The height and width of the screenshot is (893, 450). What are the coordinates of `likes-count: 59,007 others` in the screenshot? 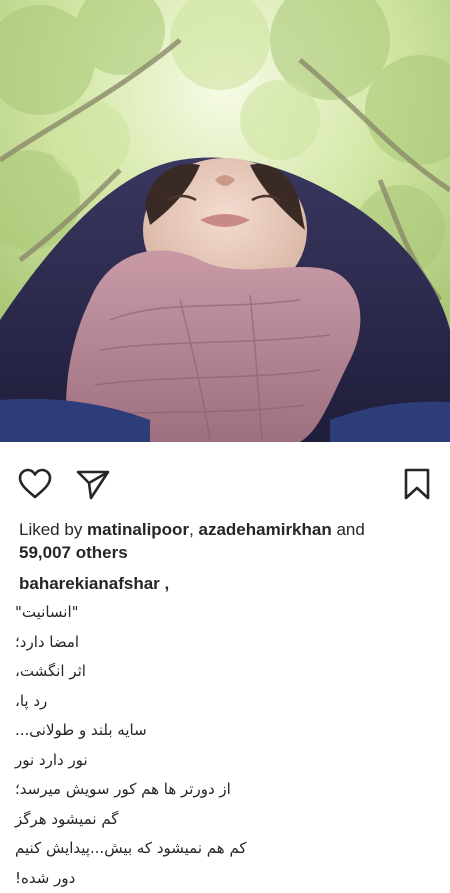 It's located at (73, 552).